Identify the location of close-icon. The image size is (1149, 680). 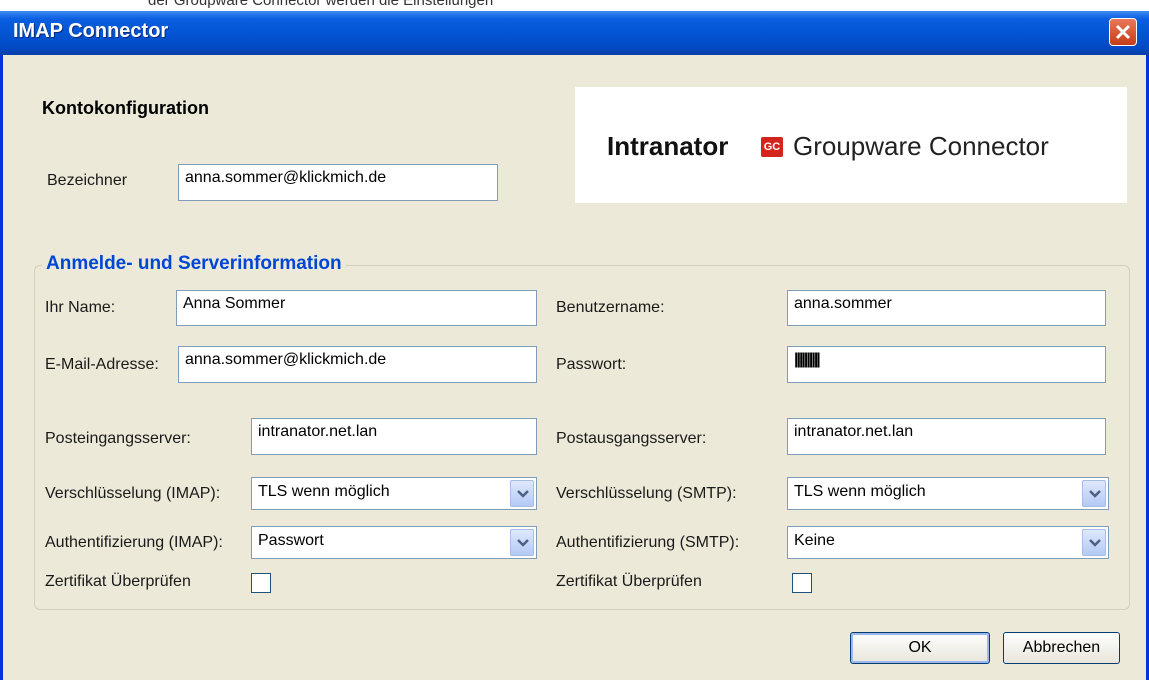
(1123, 32).